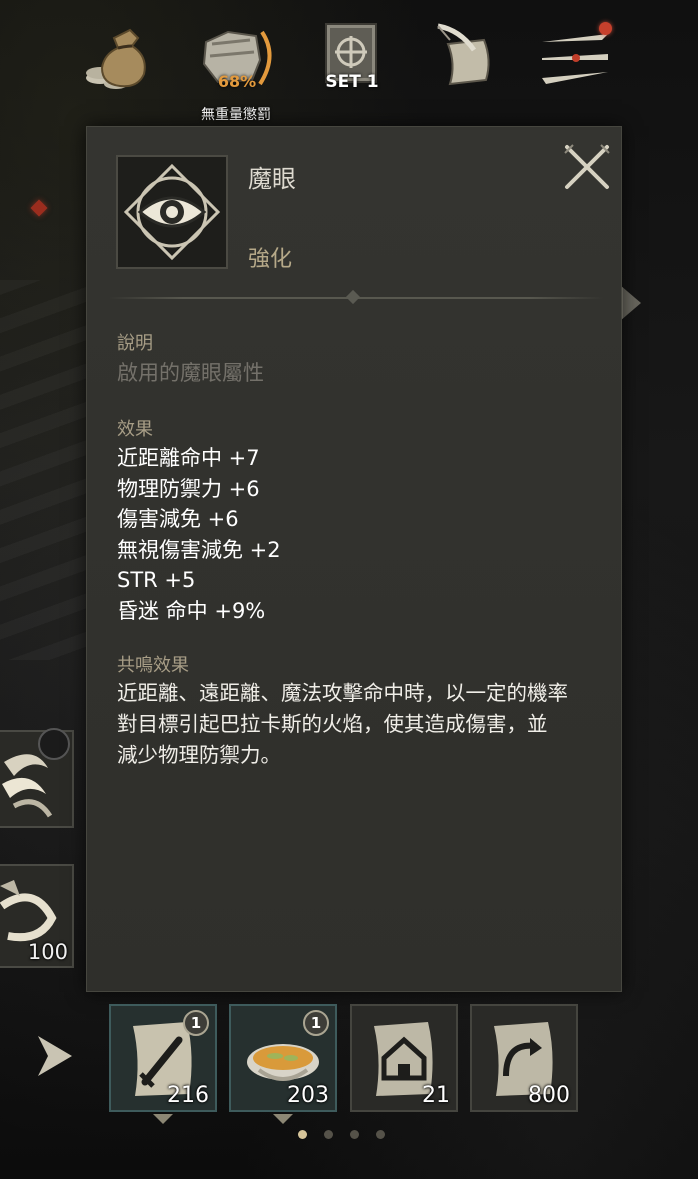  What do you see at coordinates (188, 1095) in the screenshot?
I see `slot-count: 216` at bounding box center [188, 1095].